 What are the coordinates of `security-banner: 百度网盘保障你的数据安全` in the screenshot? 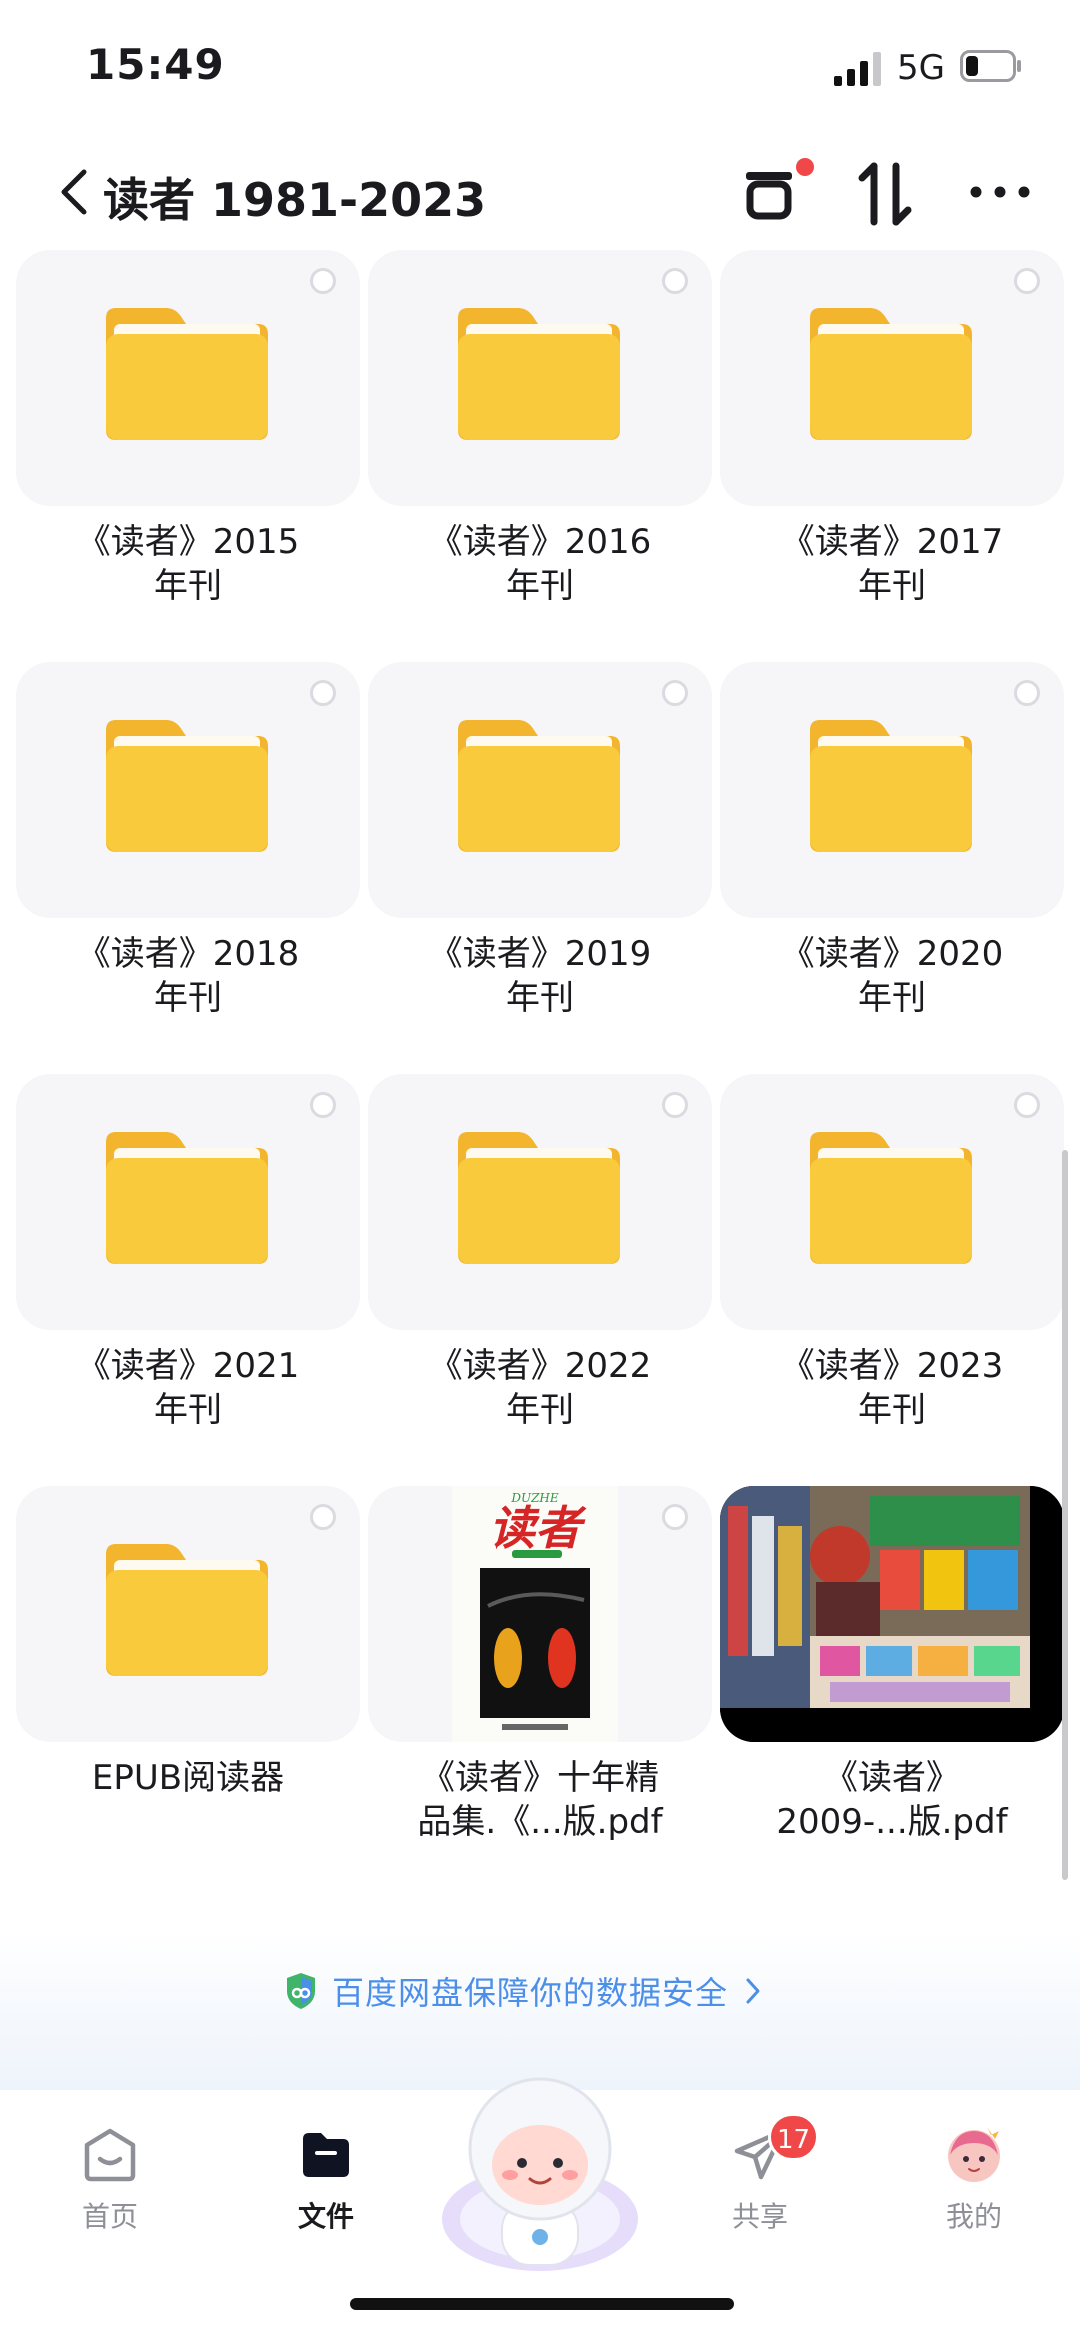 It's located at (540, 2010).